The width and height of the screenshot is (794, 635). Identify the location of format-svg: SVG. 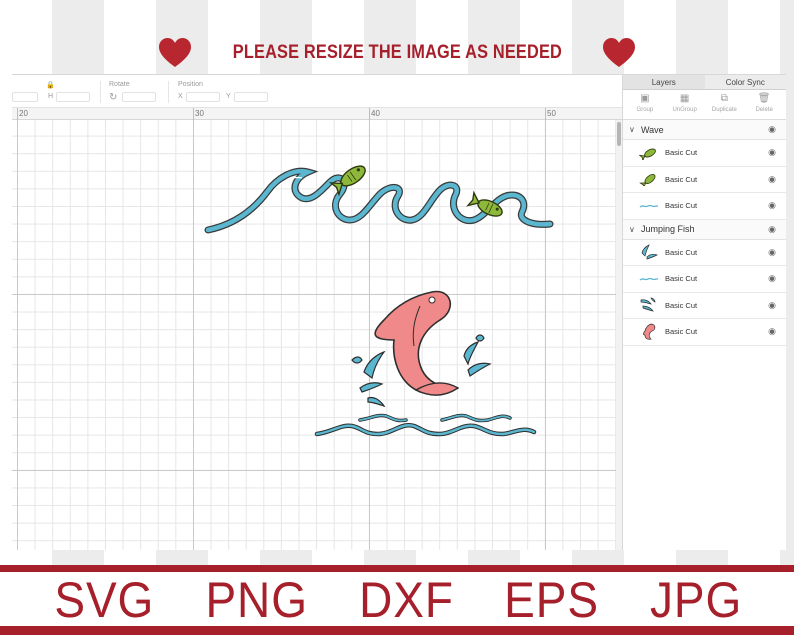
(104, 599).